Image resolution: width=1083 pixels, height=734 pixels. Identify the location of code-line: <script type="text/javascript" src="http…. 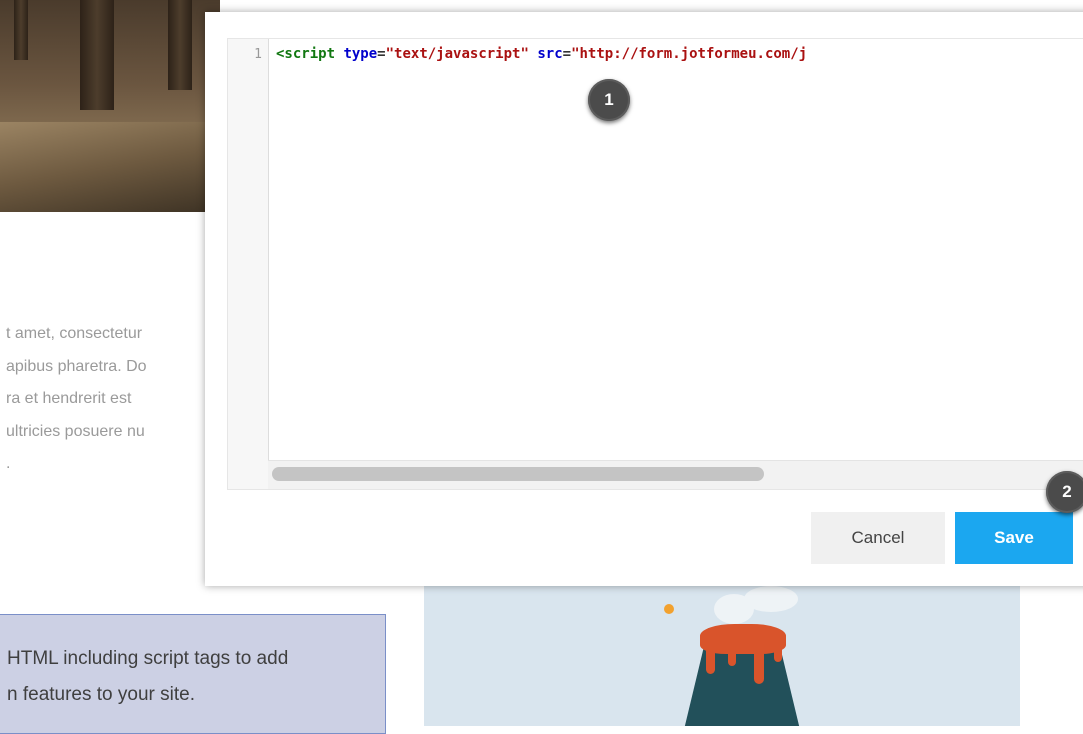
(541, 54).